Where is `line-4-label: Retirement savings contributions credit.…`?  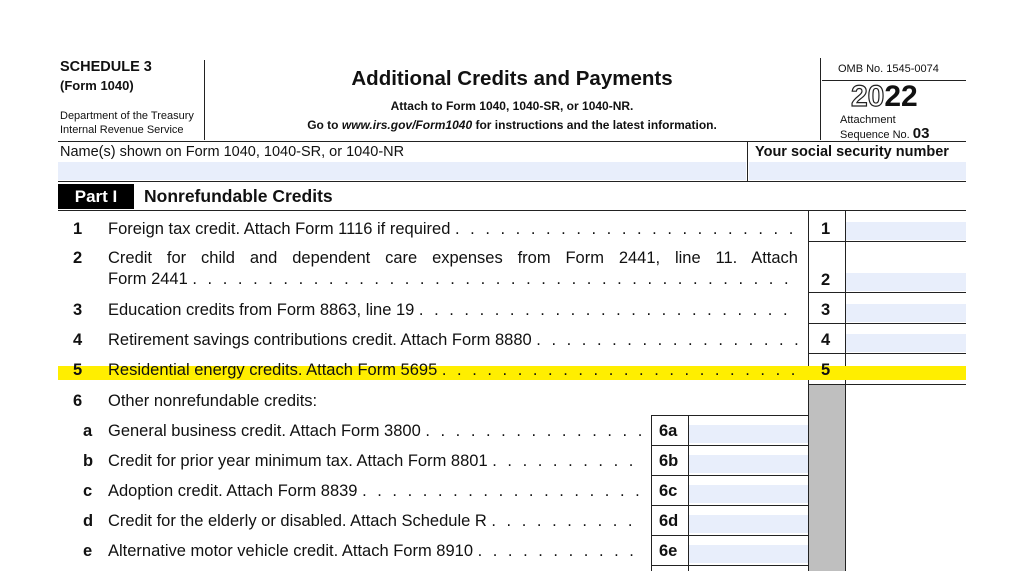 line-4-label: Retirement savings contributions credit.… is located at coordinates (320, 340).